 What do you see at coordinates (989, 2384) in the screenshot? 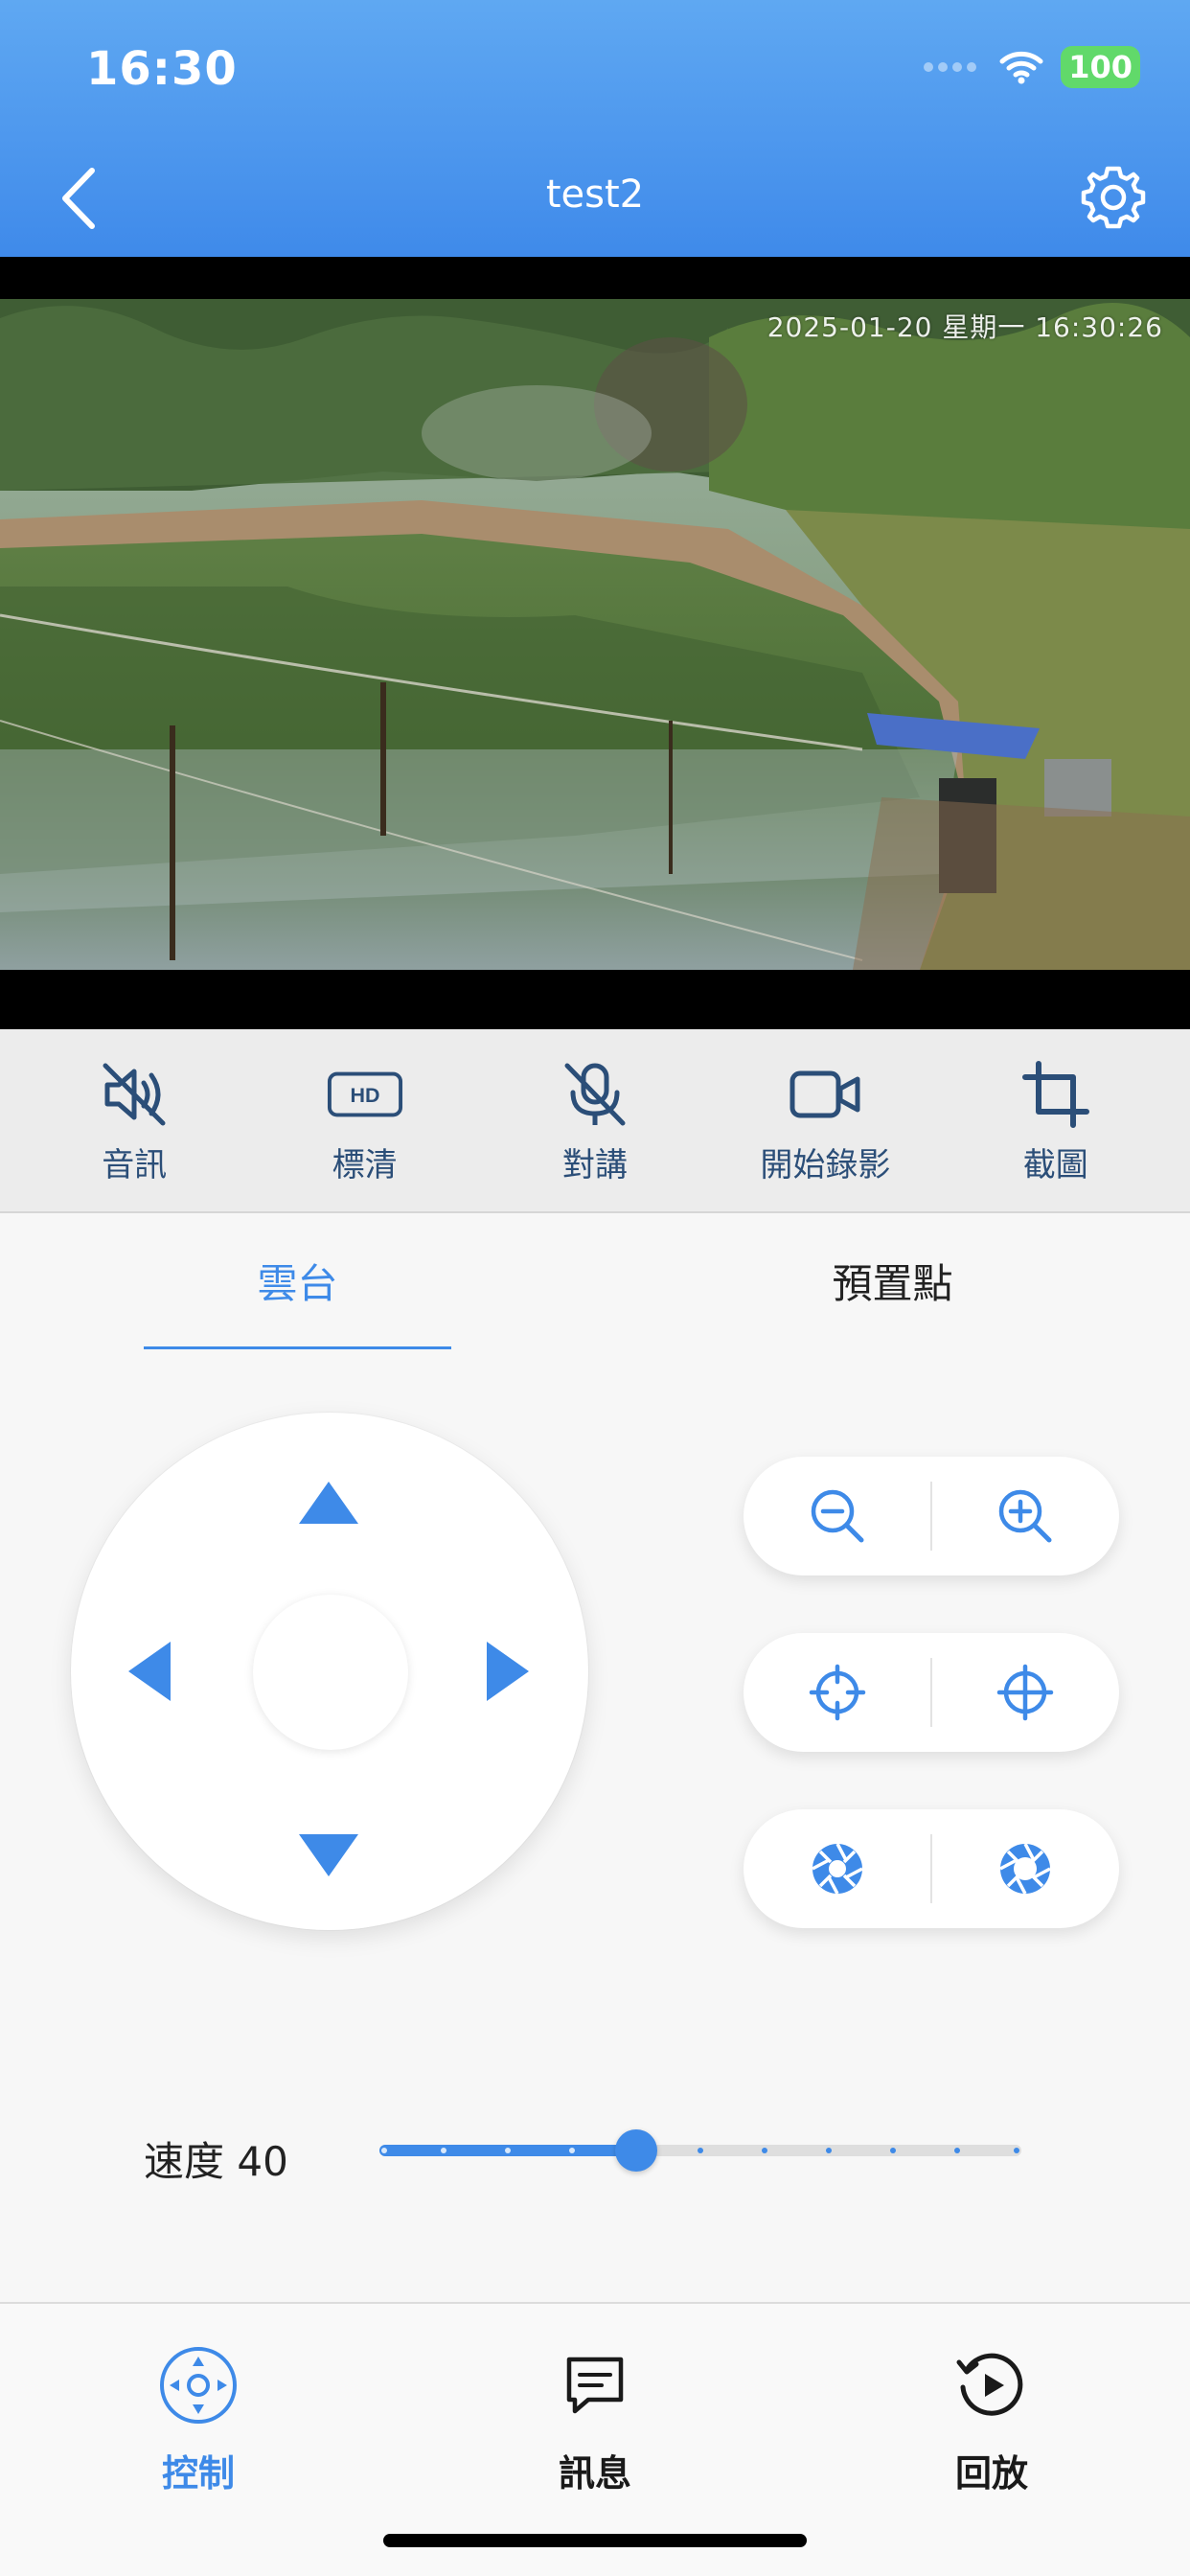
I see `playback-icon` at bounding box center [989, 2384].